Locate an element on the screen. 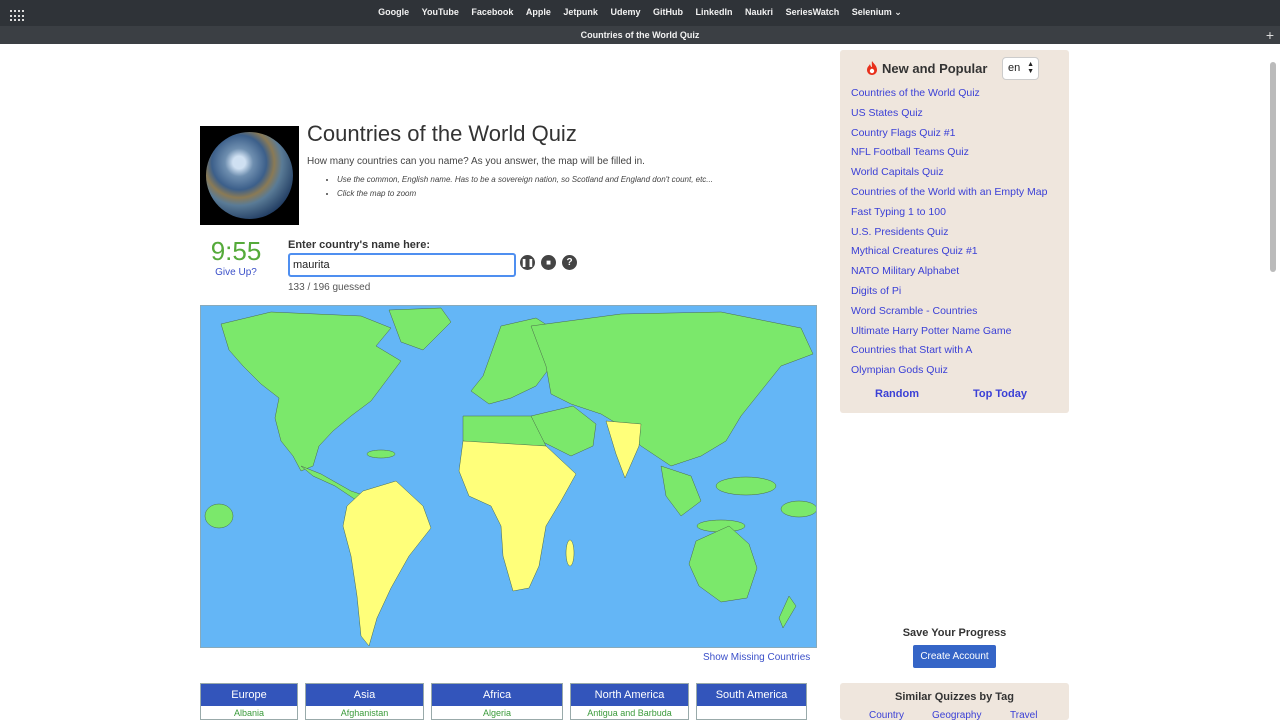  fire-icon is located at coordinates (872, 68).